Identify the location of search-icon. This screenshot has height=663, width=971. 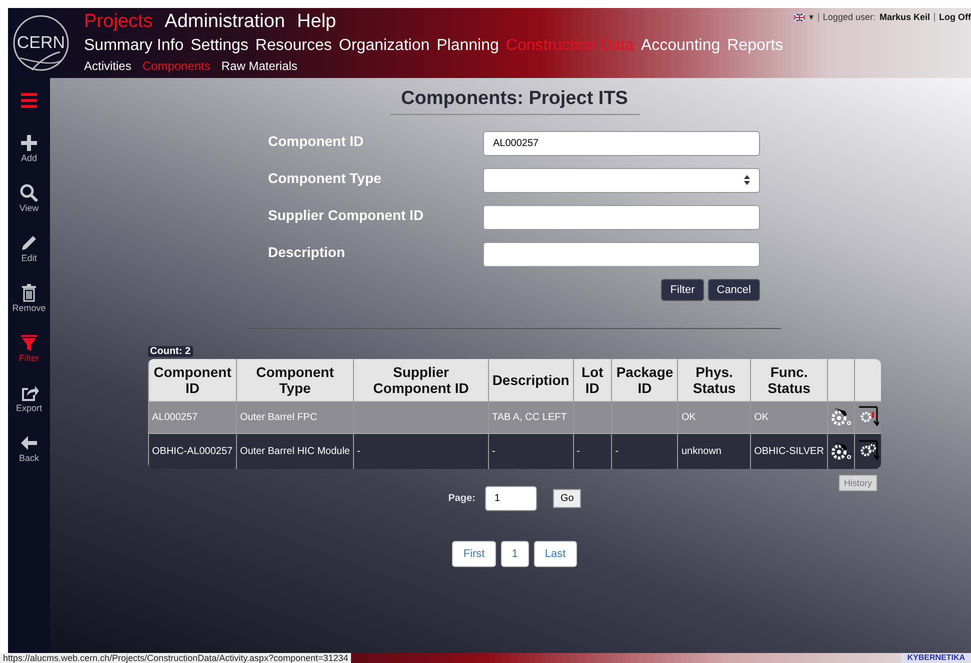
(29, 193).